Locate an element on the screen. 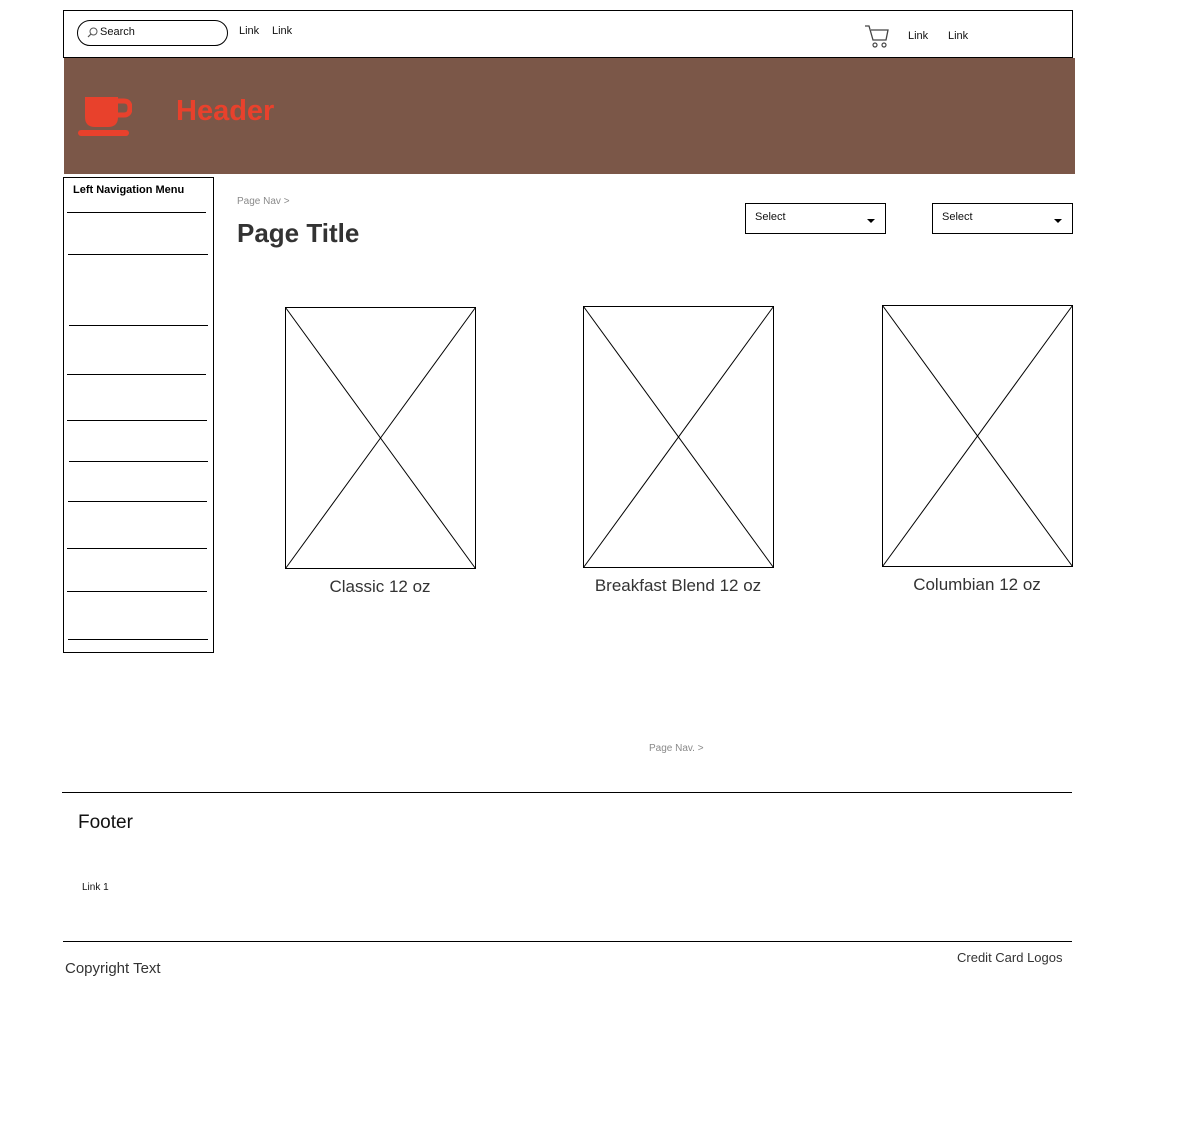 The height and width of the screenshot is (1147, 1202). credit-card-logos: Credit Card Logos is located at coordinates (1010, 957).